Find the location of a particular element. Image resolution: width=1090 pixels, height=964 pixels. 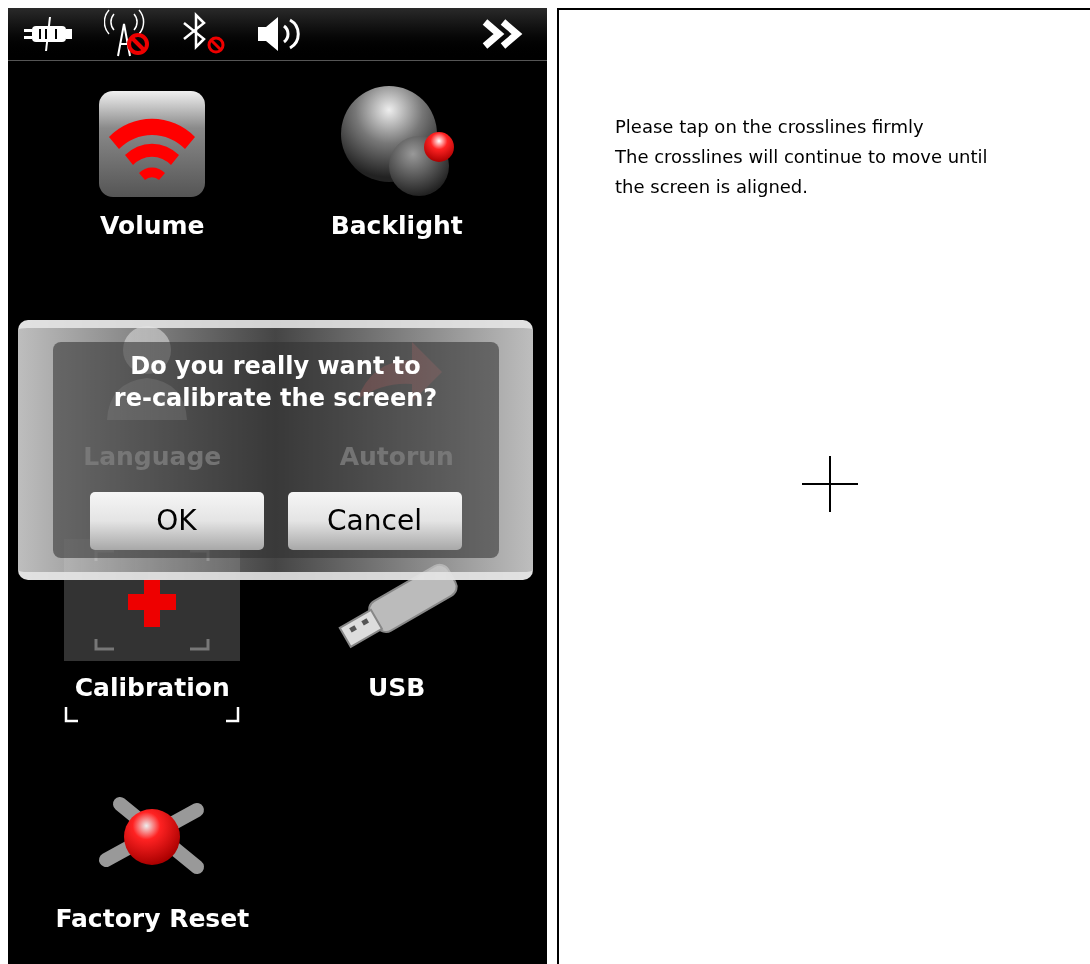

setting-label: Calibration is located at coordinates (152, 688).